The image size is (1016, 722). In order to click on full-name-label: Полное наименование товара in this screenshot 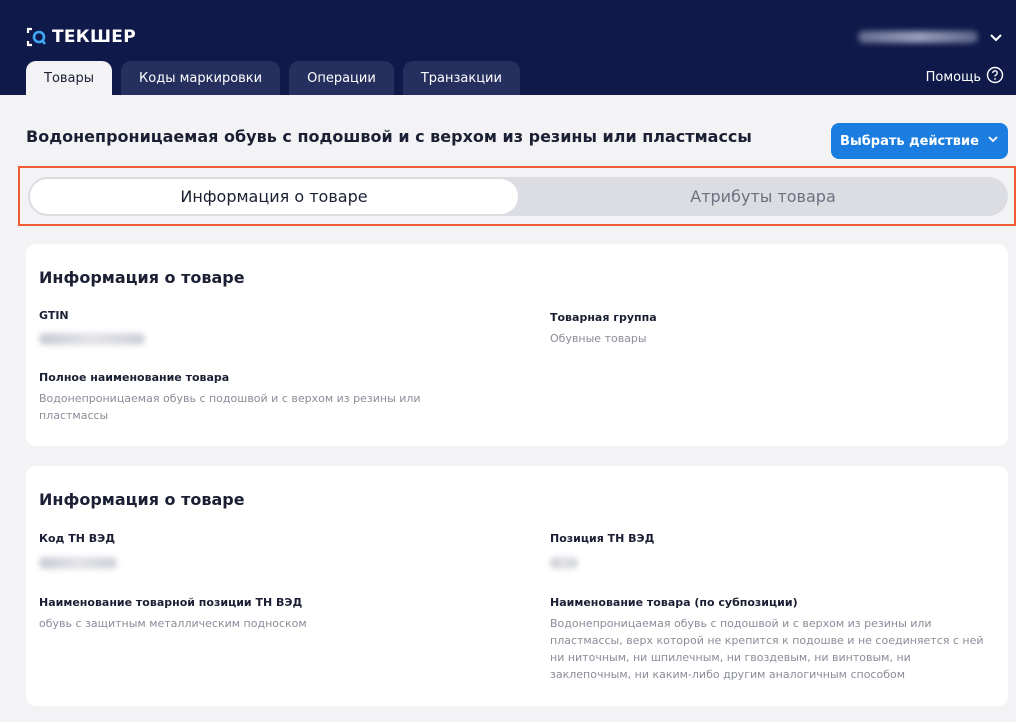, I will do `click(134, 377)`.